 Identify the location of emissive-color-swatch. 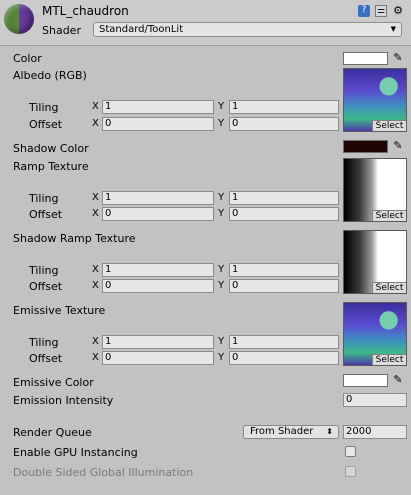
(365, 380).